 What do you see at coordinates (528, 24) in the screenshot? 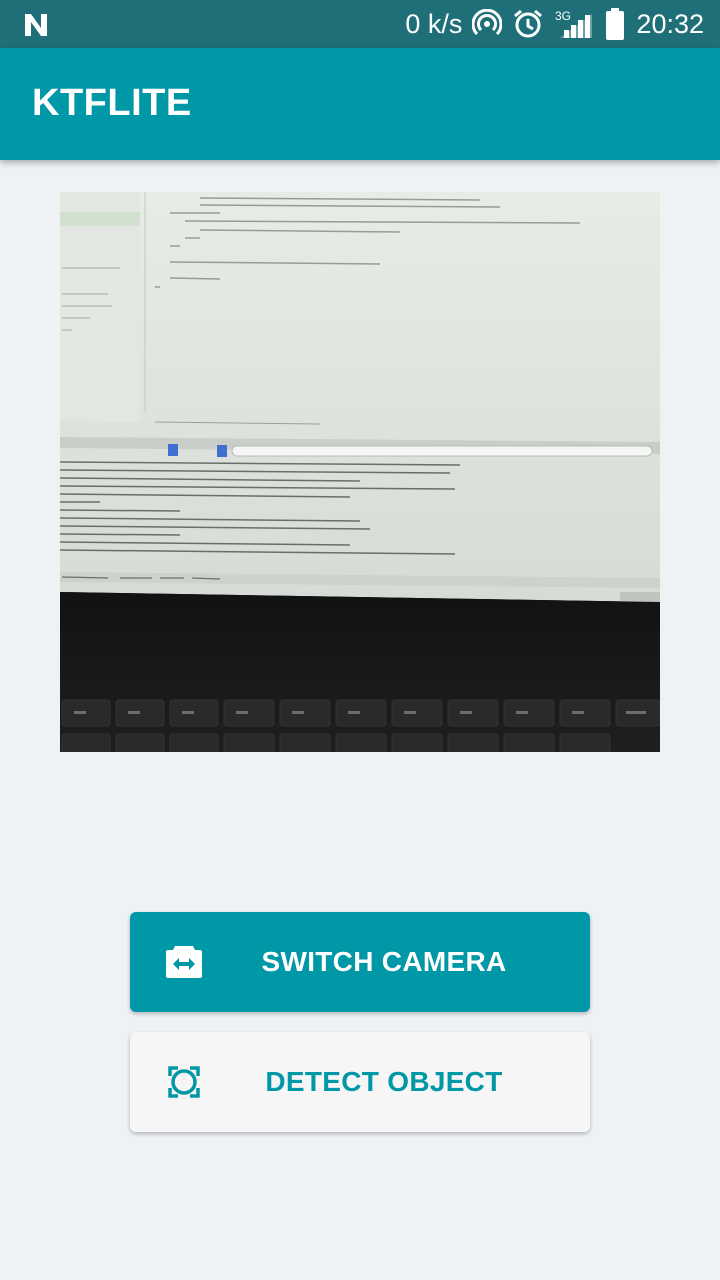
I see `alarm-icon` at bounding box center [528, 24].